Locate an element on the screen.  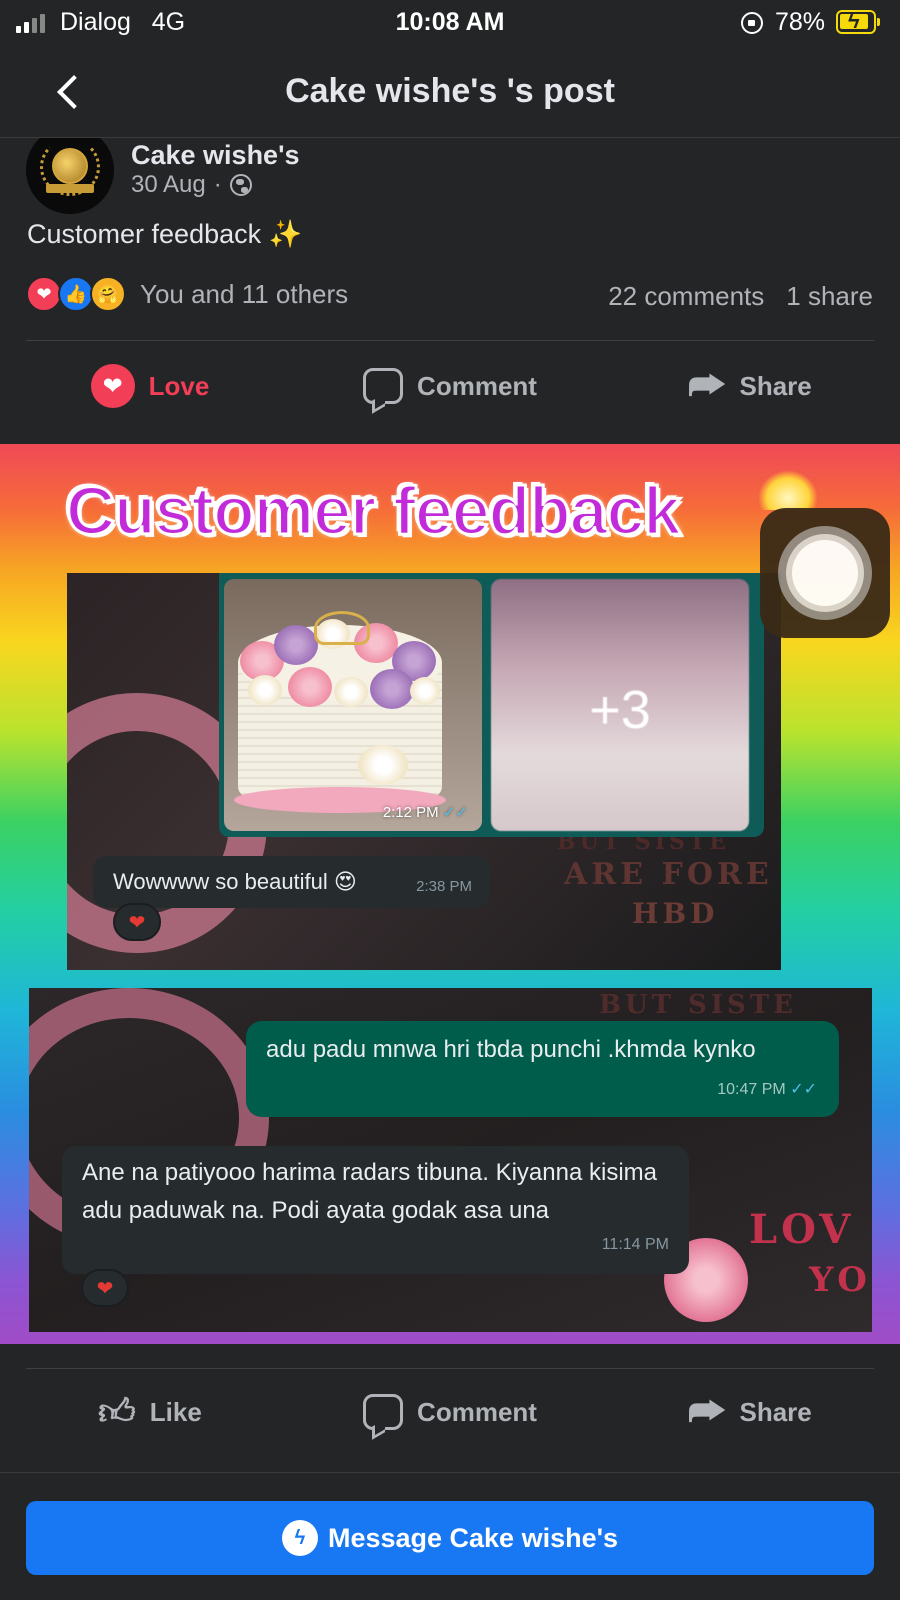
like-button: 👍︎ Like is located at coordinates (150, 1412).